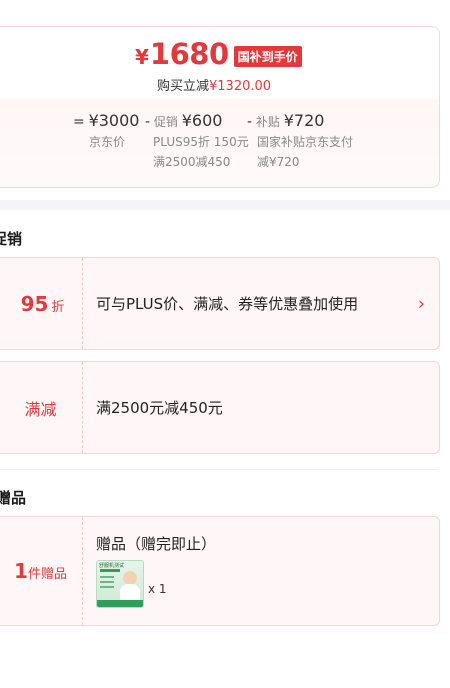  What do you see at coordinates (79, 122) in the screenshot?
I see `equals-sign: =` at bounding box center [79, 122].